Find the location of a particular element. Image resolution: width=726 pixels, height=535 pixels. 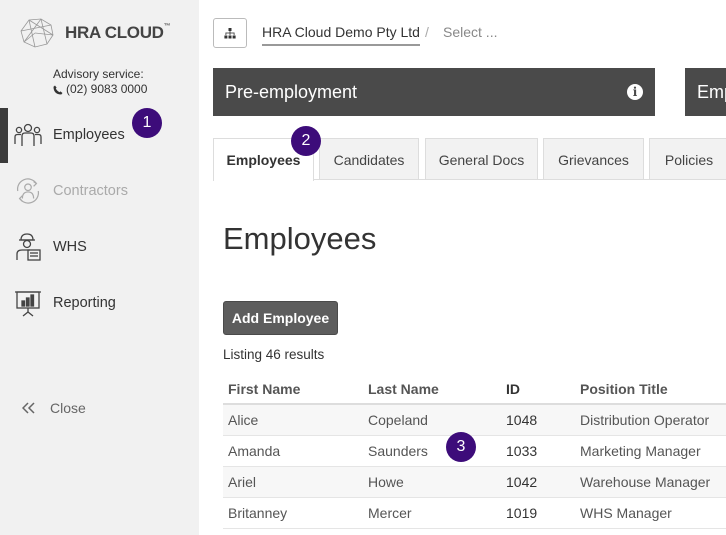

page-title: Employees is located at coordinates (300, 238).